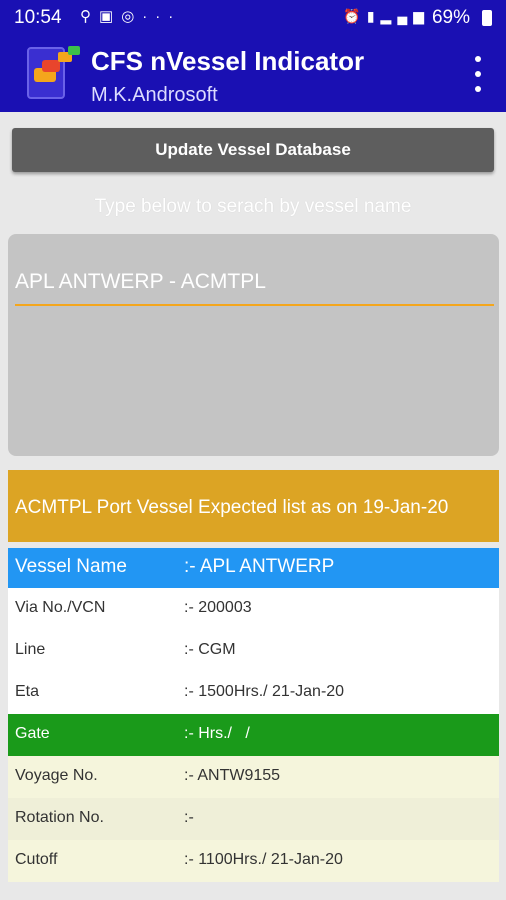  What do you see at coordinates (60, 607) in the screenshot?
I see `detail-label: Via No./VCN` at bounding box center [60, 607].